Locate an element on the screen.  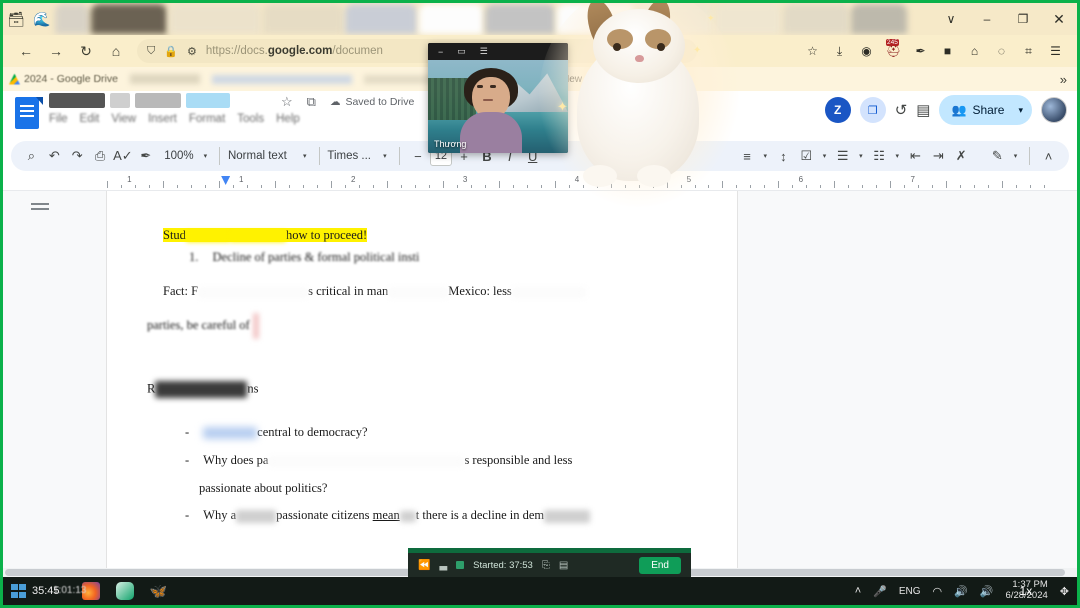
lock-icon: 🔒 is located at coordinates (171, 51).